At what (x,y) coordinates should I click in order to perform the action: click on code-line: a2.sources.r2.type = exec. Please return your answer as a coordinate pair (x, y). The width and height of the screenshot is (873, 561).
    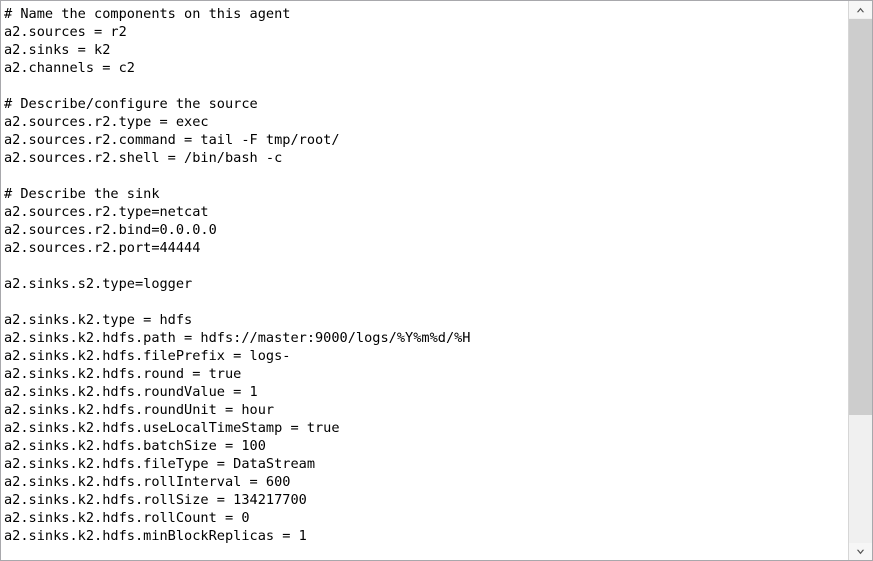
    Looking at the image, I should click on (106, 122).